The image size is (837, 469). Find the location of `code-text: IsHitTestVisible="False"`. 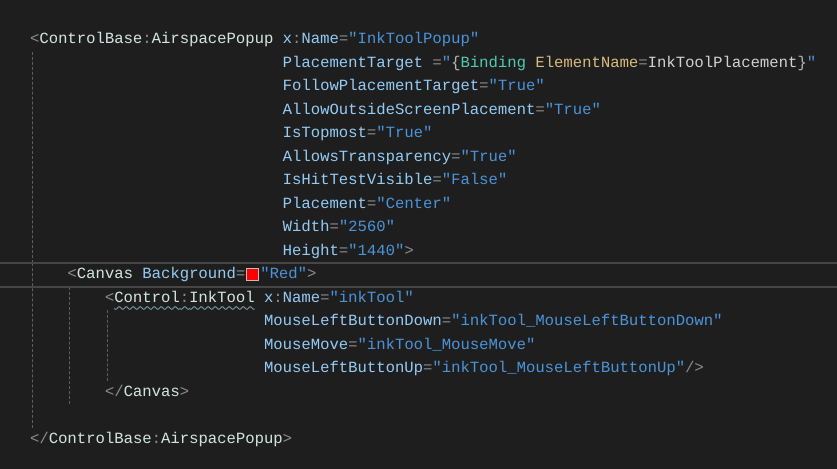

code-text: IsHitTestVisible="False" is located at coordinates (395, 180).